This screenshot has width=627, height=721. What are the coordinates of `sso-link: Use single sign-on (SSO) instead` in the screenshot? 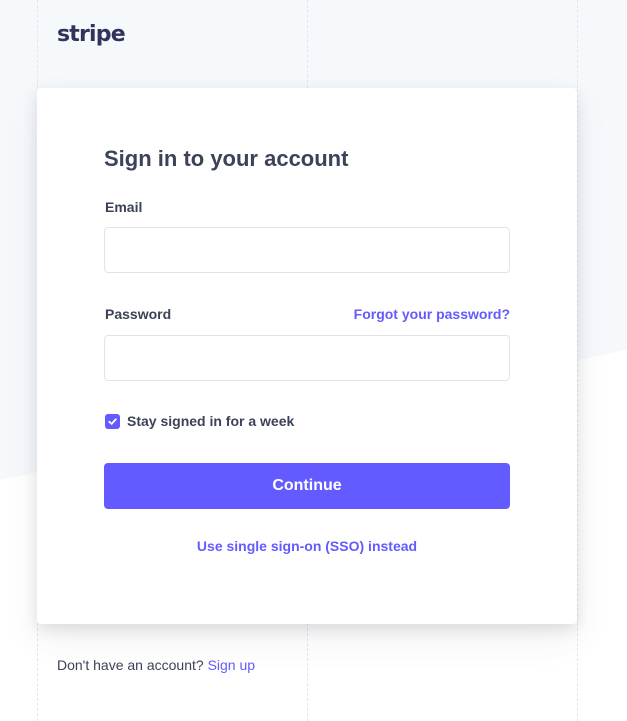 It's located at (307, 546).